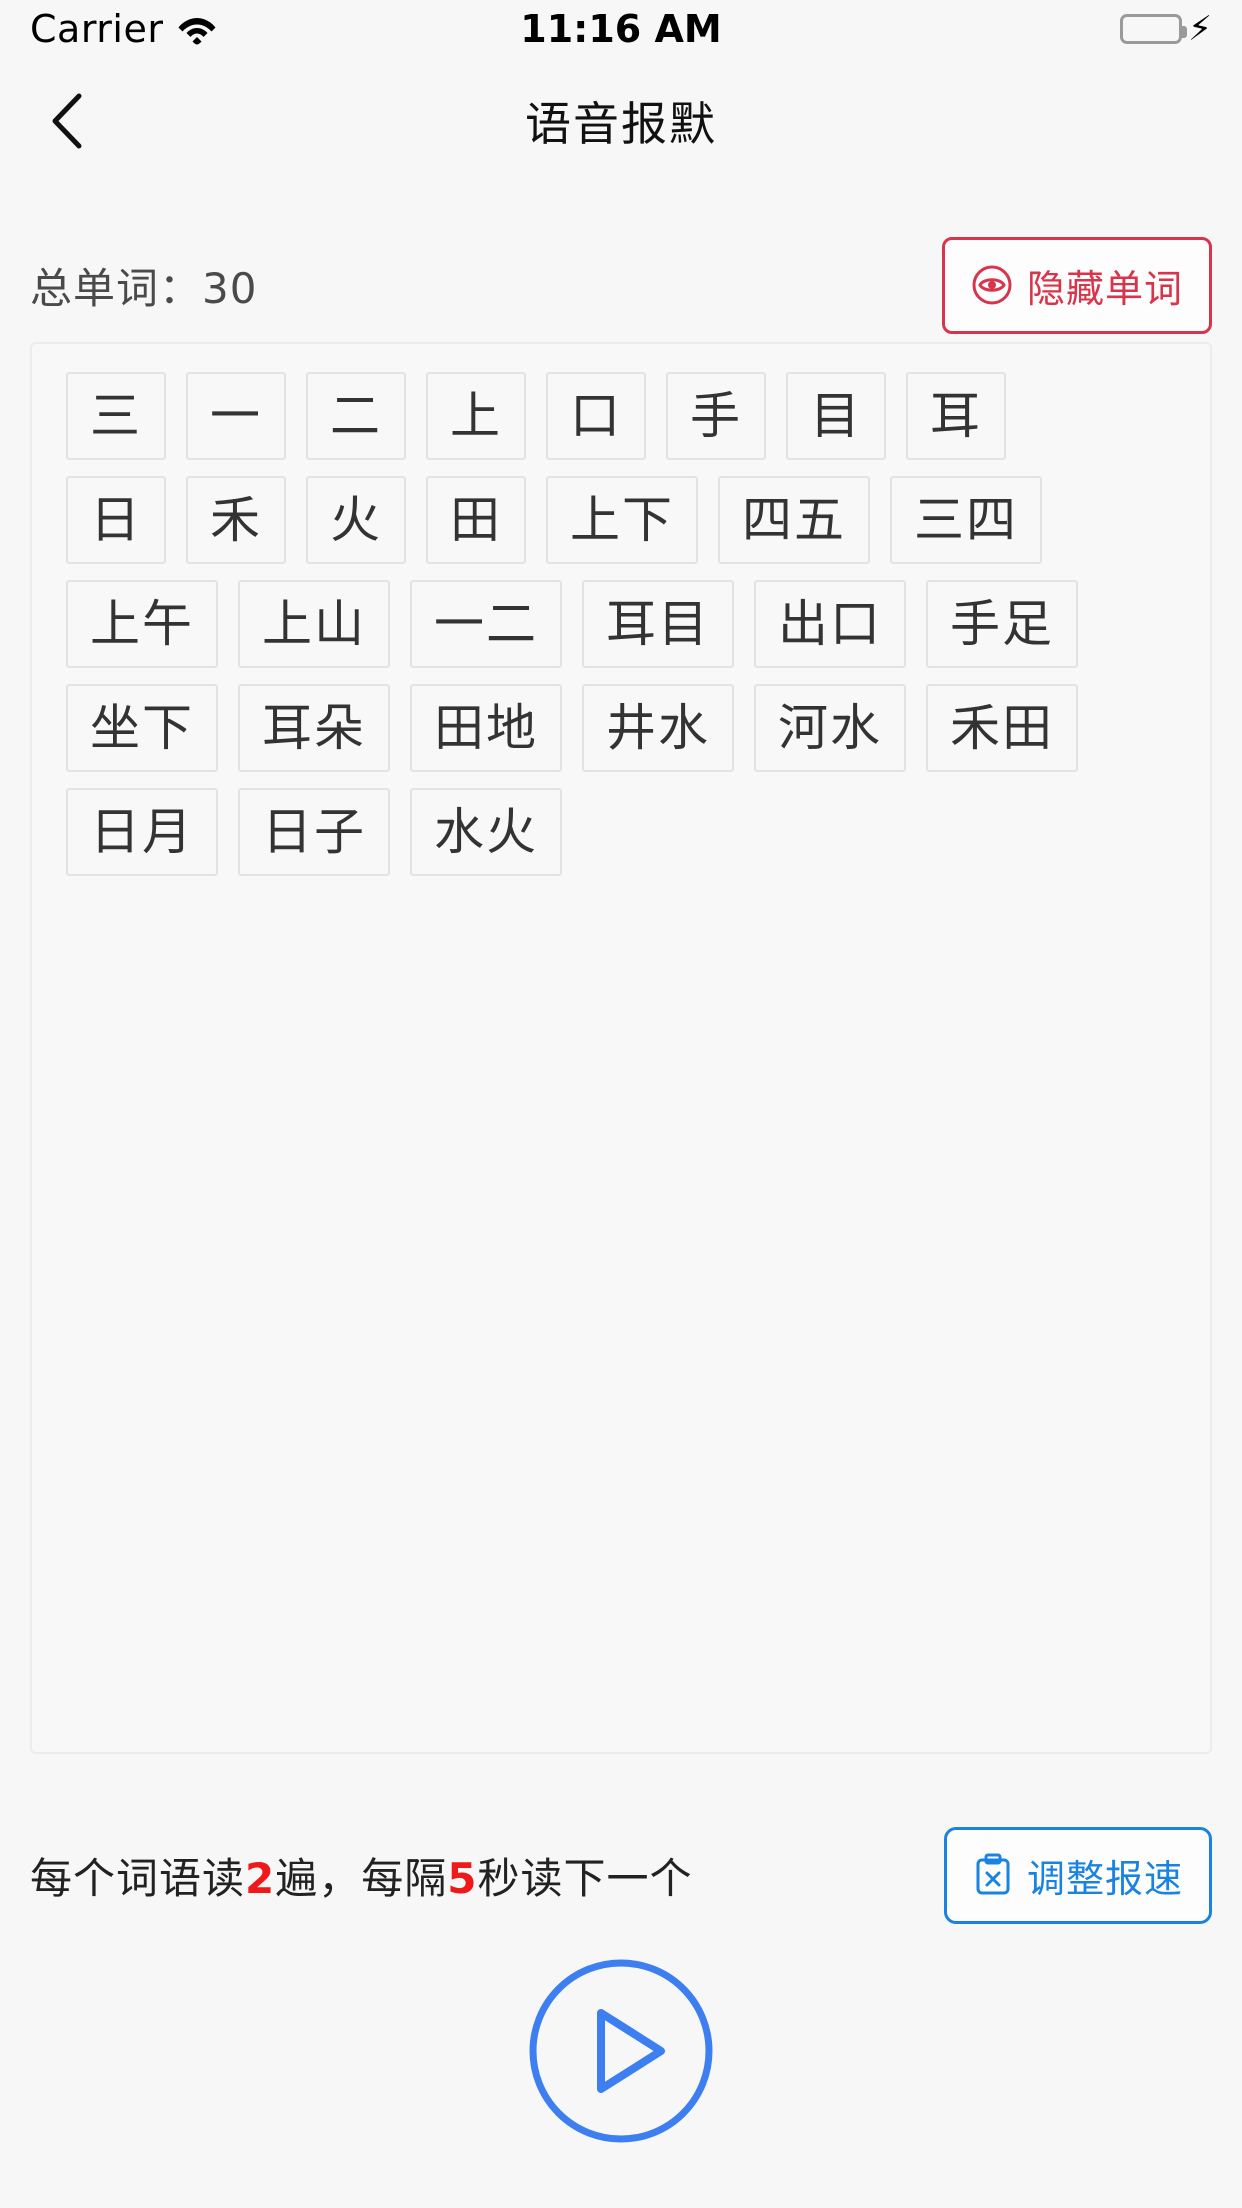  I want to click on chevron-left-icon, so click(67, 121).